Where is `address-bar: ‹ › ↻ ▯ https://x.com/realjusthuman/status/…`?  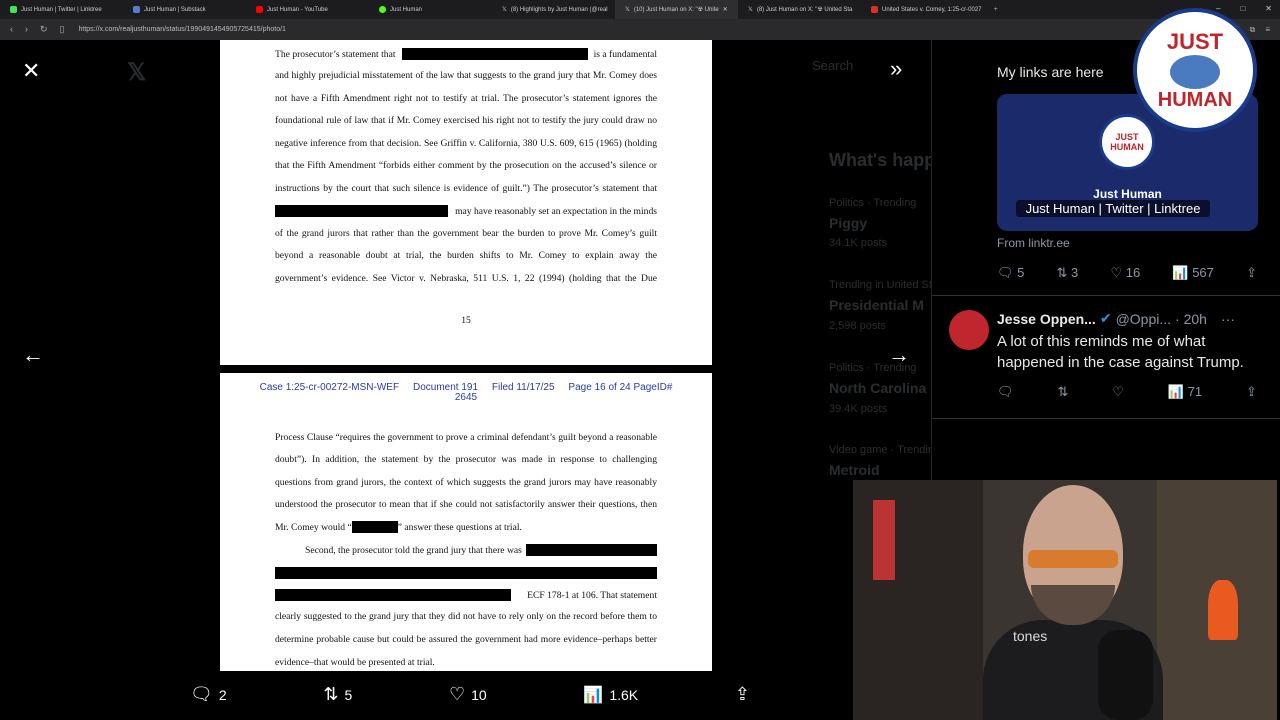
address-bar: ‹ › ↻ ▯ https://x.com/realjusthuman/status/… is located at coordinates (640, 29).